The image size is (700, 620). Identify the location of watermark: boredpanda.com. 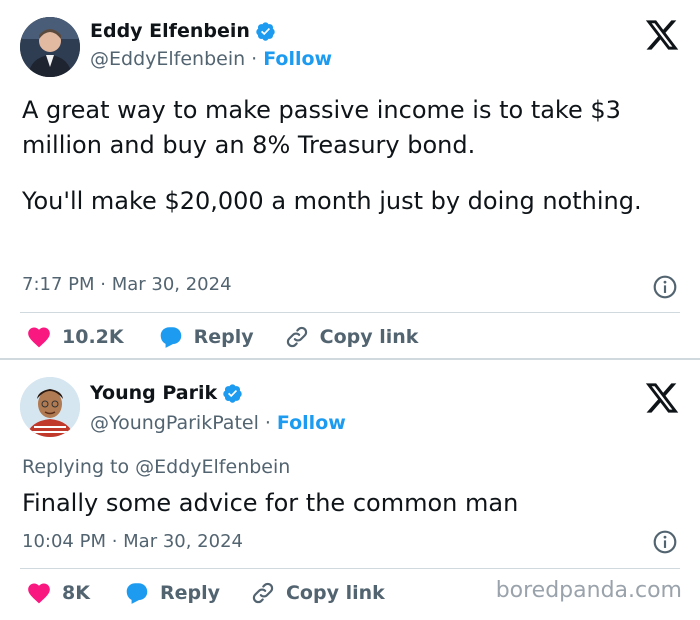
(588, 590).